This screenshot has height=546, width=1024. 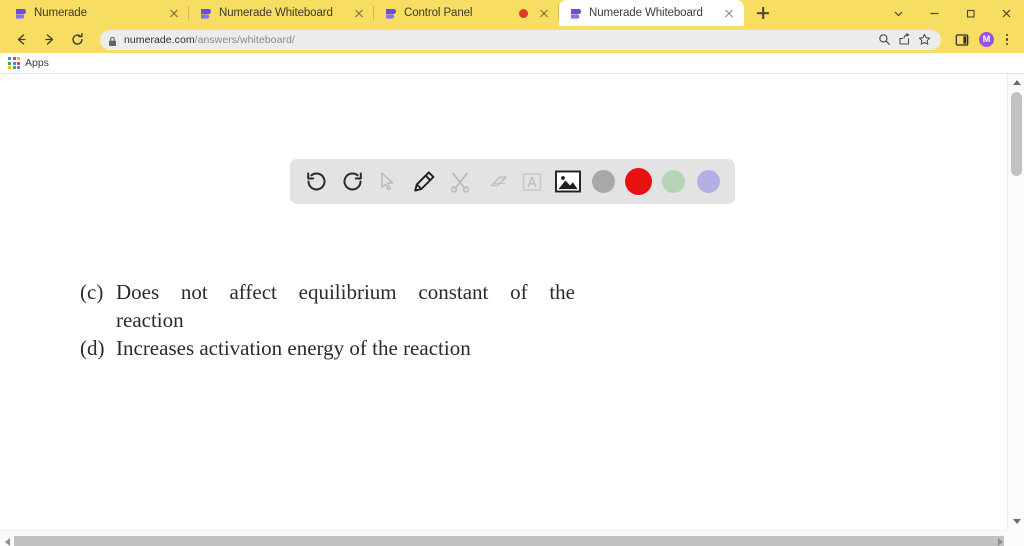 I want to click on whiteboard-toolbar, so click(x=512, y=181).